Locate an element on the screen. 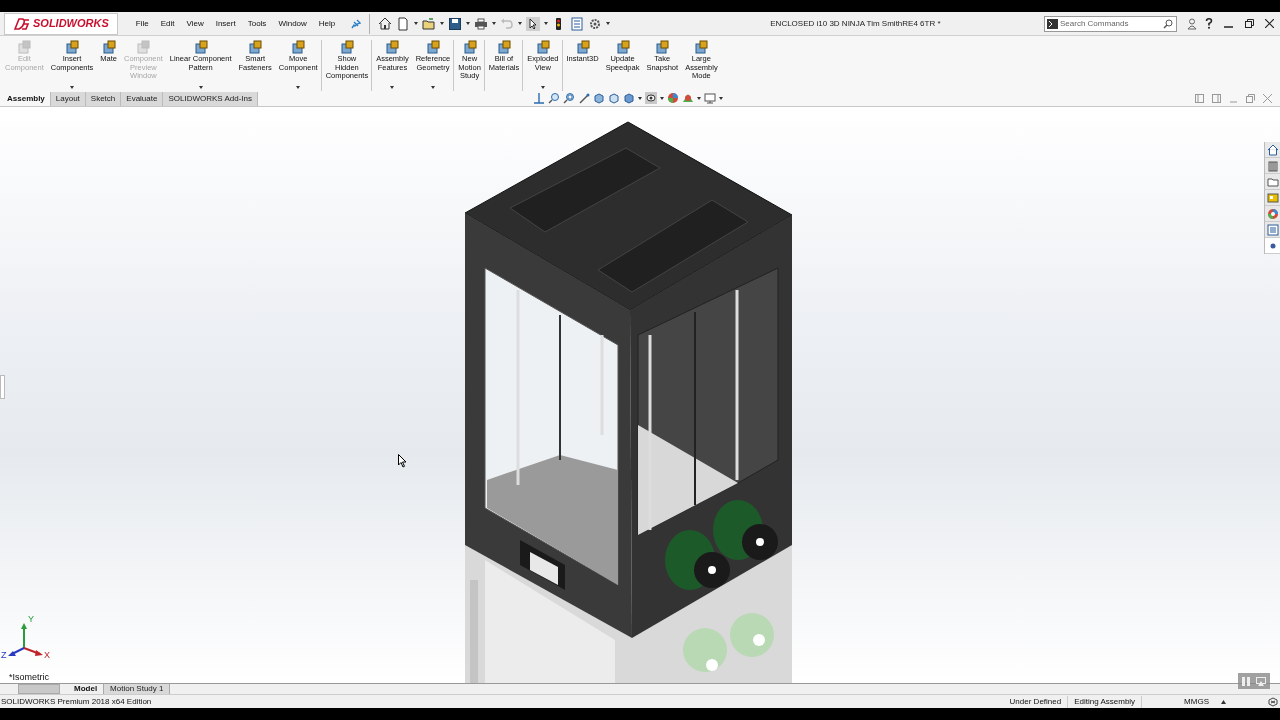  cursor-icon is located at coordinates (402, 461).